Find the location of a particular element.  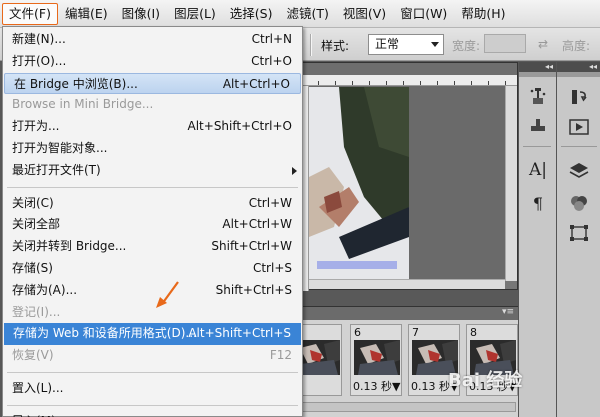

menu-2: 图像(I) is located at coordinates (141, 14).